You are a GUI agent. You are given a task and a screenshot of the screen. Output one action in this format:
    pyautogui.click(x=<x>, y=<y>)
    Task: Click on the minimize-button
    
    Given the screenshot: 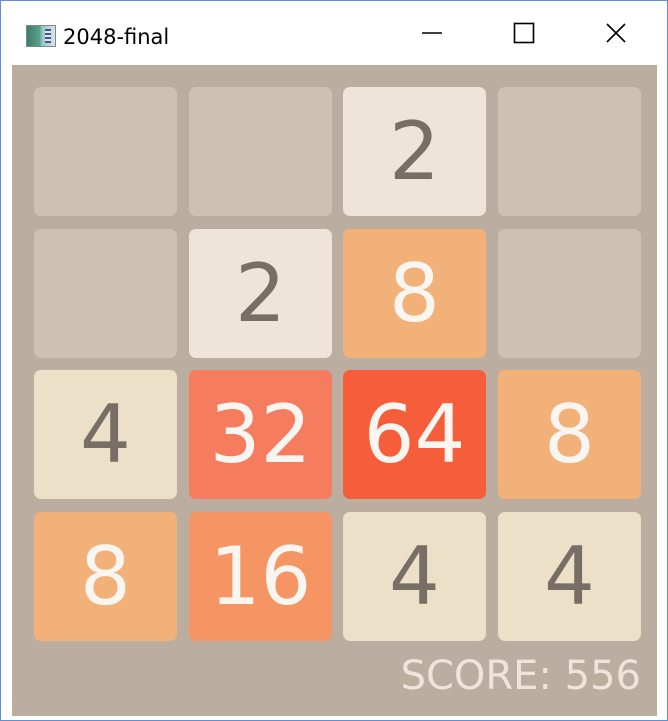 What is the action you would take?
    pyautogui.click(x=432, y=33)
    